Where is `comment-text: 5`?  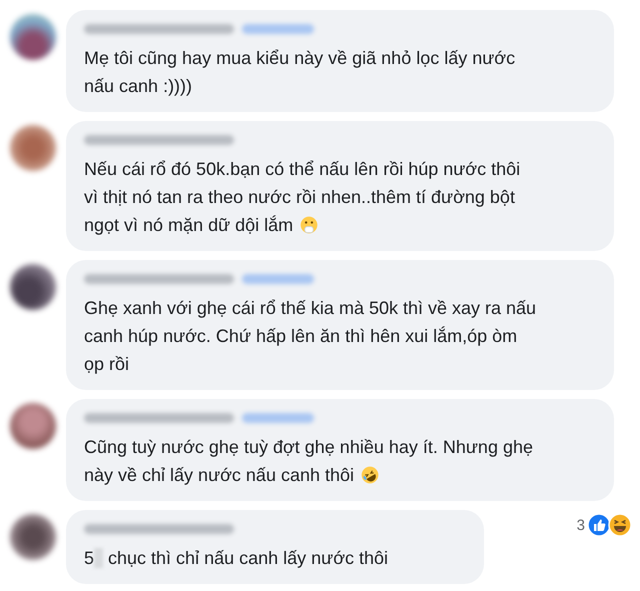 comment-text: 5 is located at coordinates (89, 558).